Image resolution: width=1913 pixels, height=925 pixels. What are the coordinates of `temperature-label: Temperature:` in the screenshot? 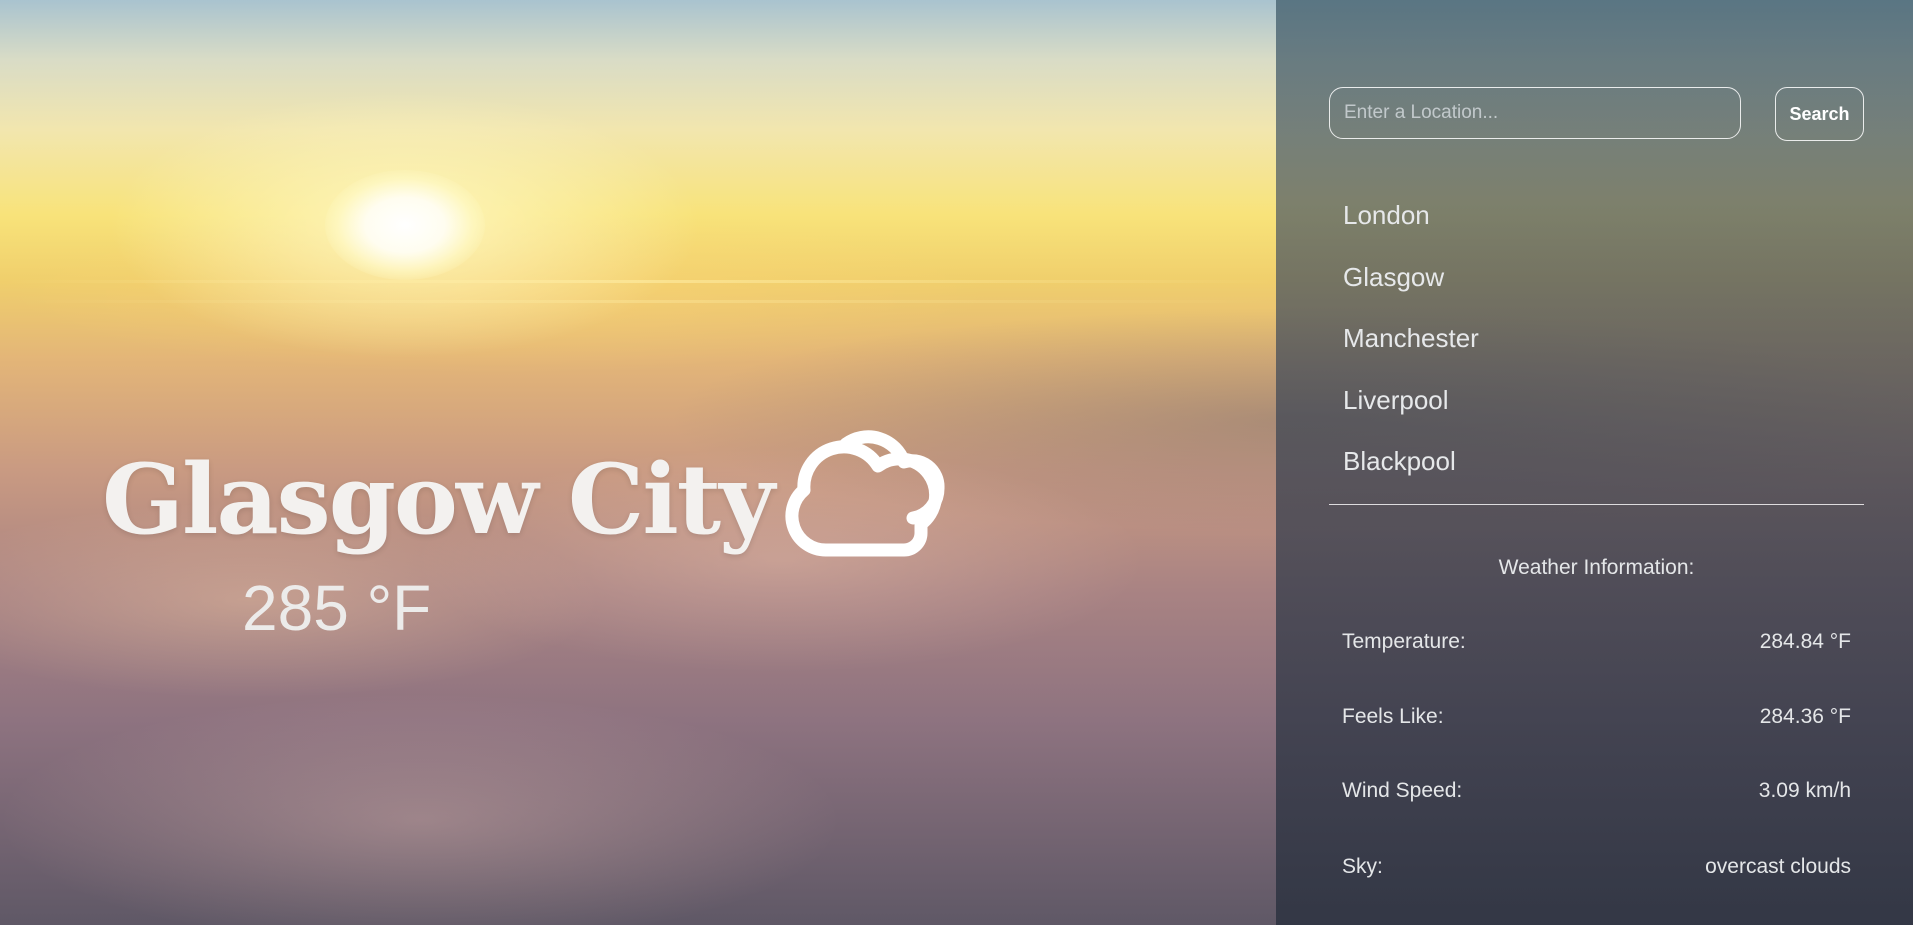 It's located at (1404, 641).